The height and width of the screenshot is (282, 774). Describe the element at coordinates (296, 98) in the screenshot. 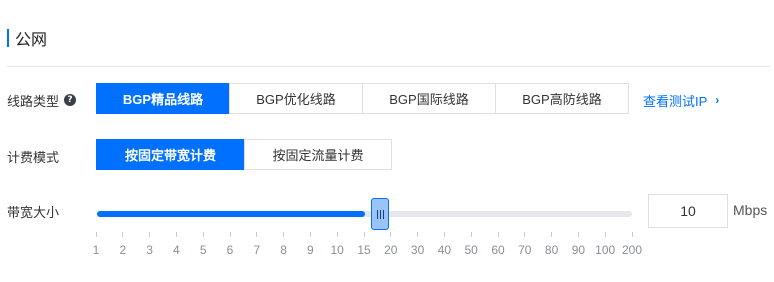

I see `line-option-bgp-optimized: BGP优化线路` at that location.